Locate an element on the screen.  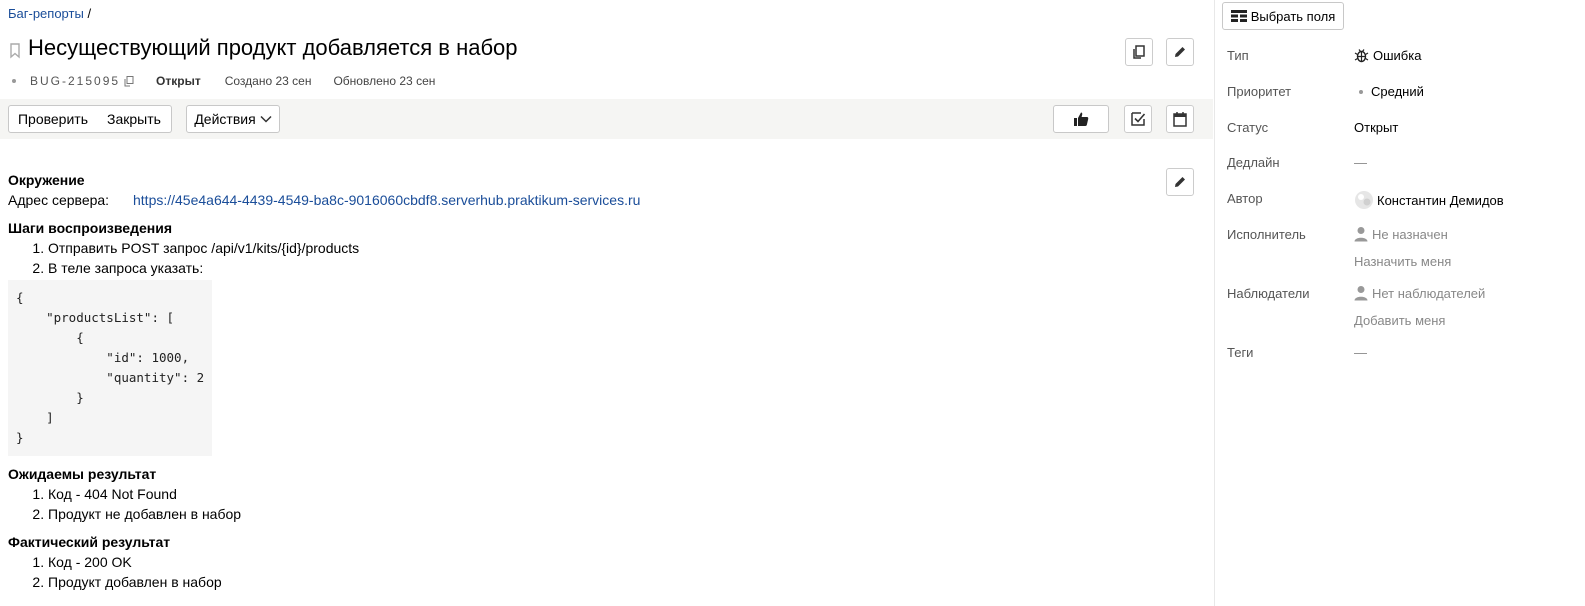
breadcrumb-link-bug-reports: Баг-репорты is located at coordinates (46, 13).